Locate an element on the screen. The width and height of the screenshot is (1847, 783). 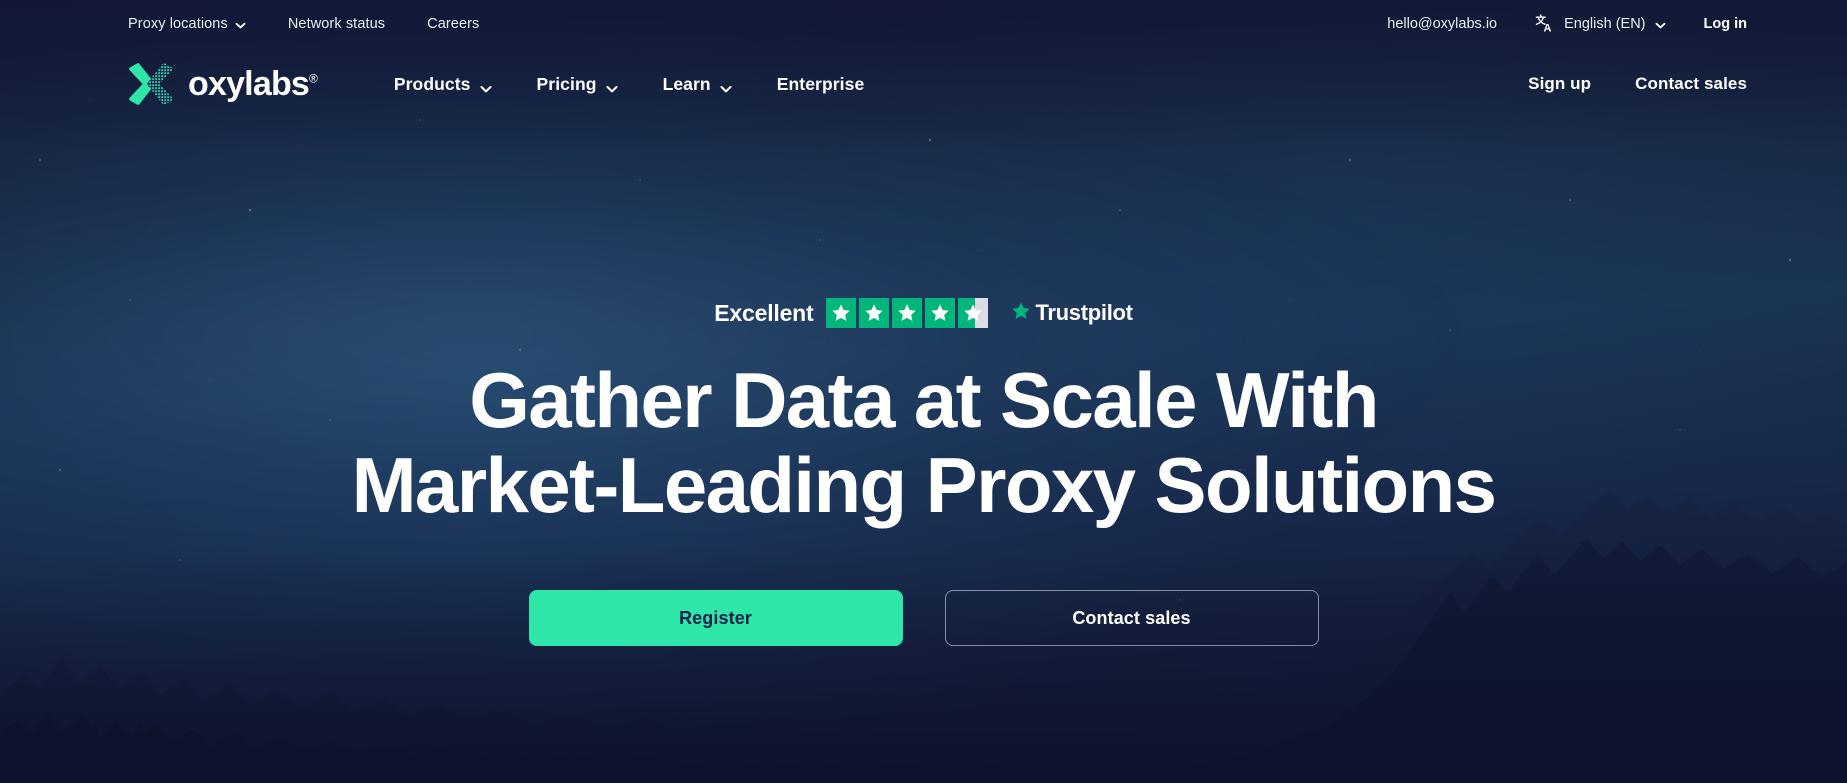
nav-item-pricing: Pricing is located at coordinates (577, 84).